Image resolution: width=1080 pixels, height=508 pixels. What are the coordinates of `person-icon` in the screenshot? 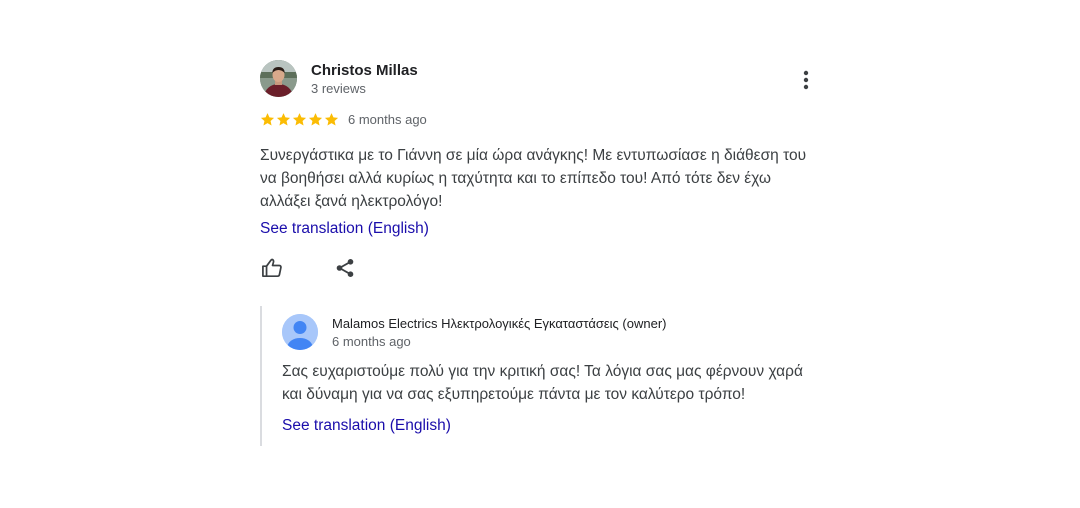 It's located at (300, 332).